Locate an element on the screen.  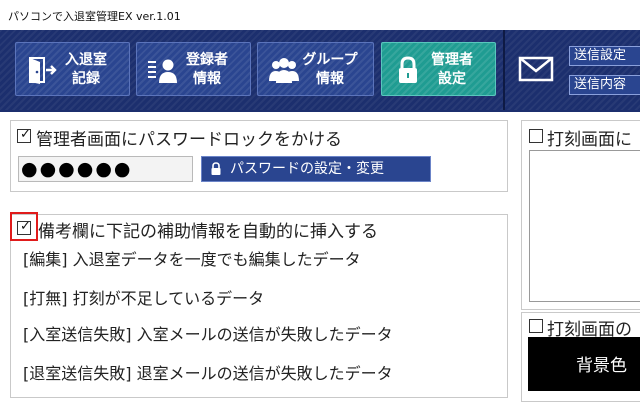
password-lock-label: 管理者画面にパスワードロックをかける is located at coordinates (189, 140).